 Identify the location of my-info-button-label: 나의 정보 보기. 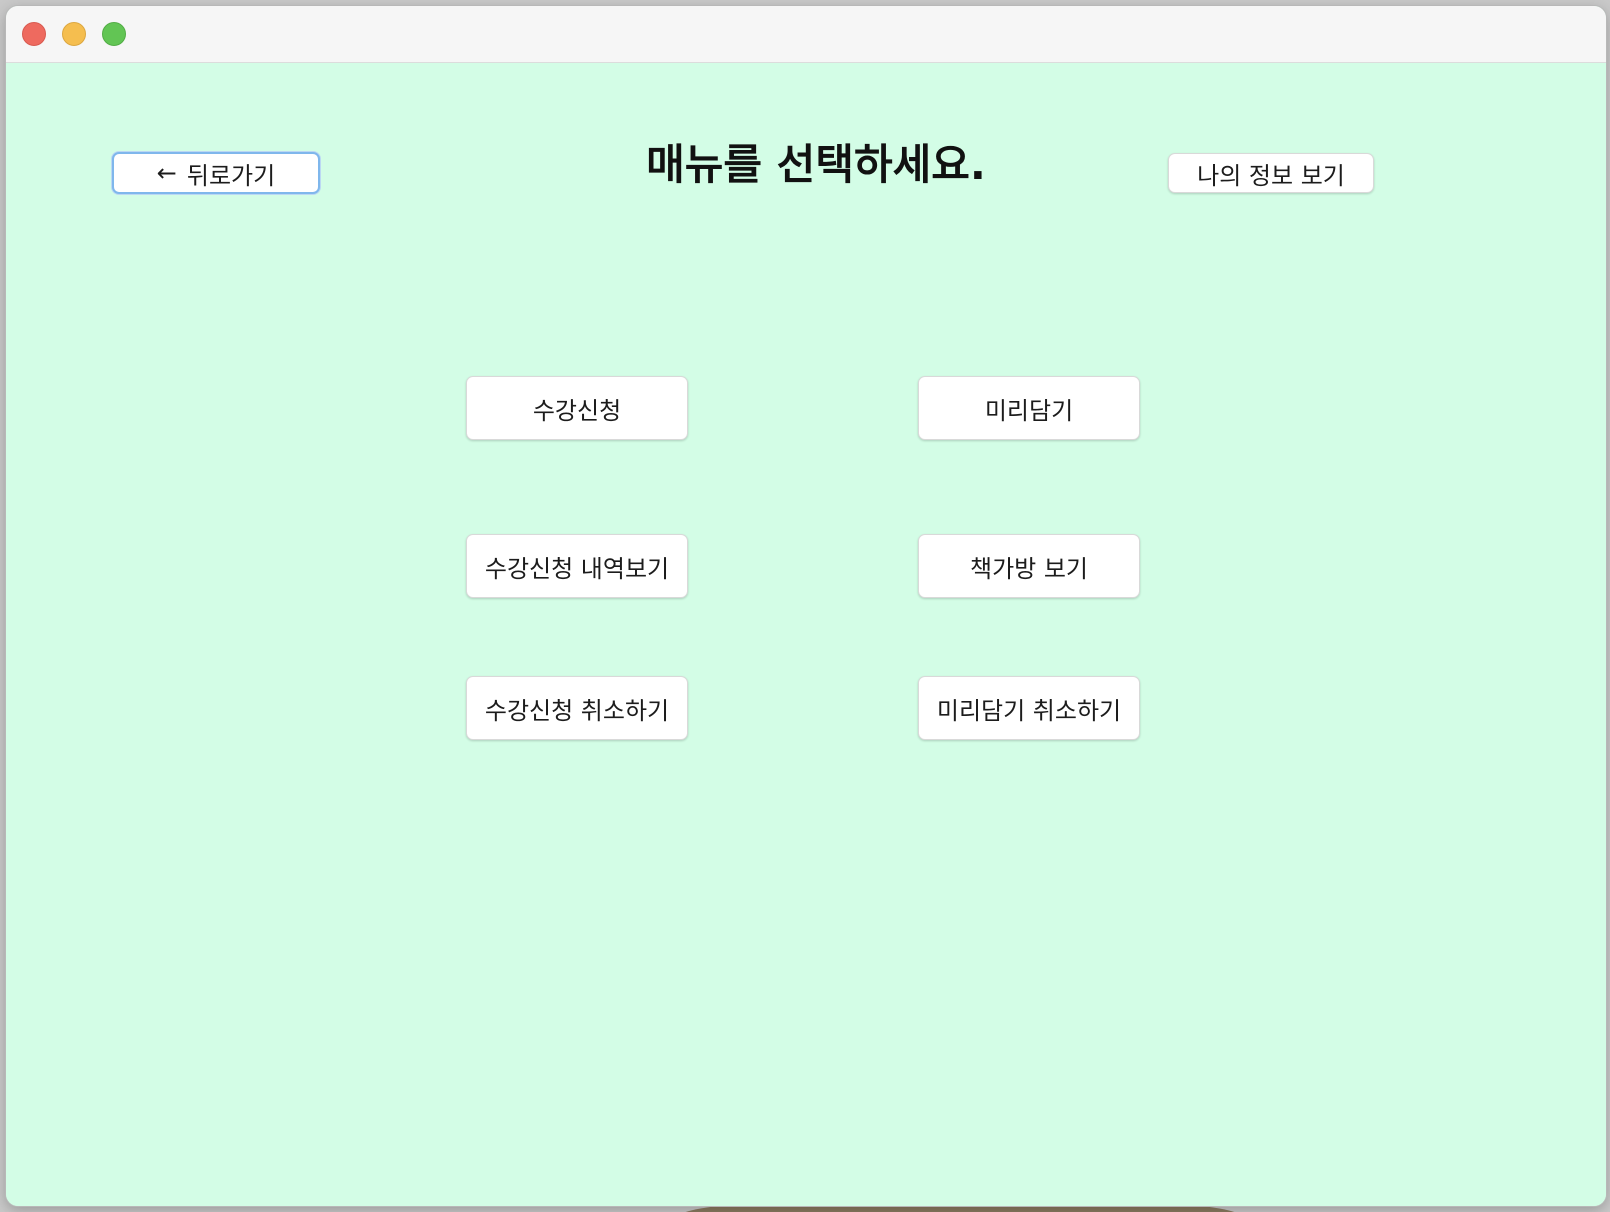
(1271, 175).